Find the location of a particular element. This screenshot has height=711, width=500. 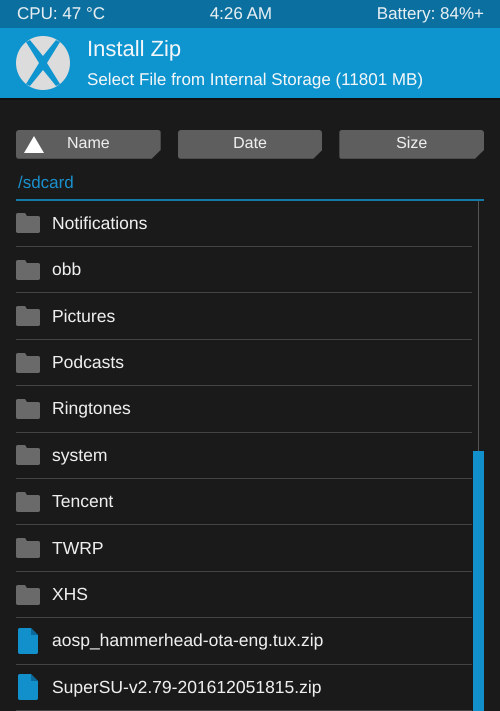

clock: 4:26 AM is located at coordinates (241, 14).